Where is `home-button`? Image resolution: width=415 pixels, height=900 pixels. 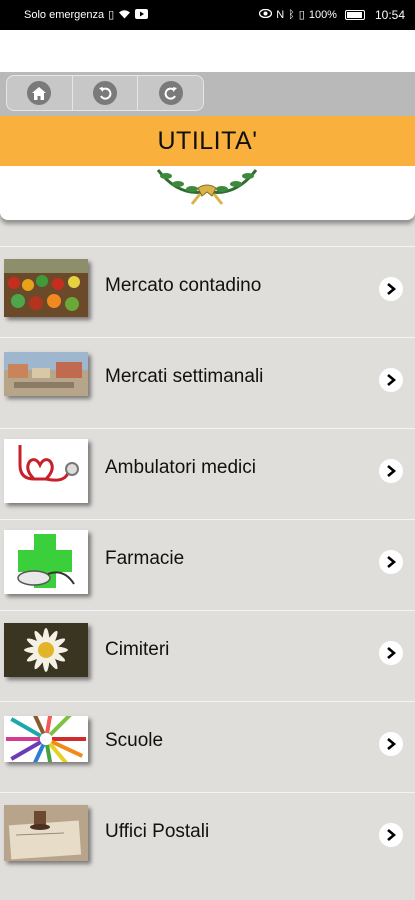 home-button is located at coordinates (40, 93).